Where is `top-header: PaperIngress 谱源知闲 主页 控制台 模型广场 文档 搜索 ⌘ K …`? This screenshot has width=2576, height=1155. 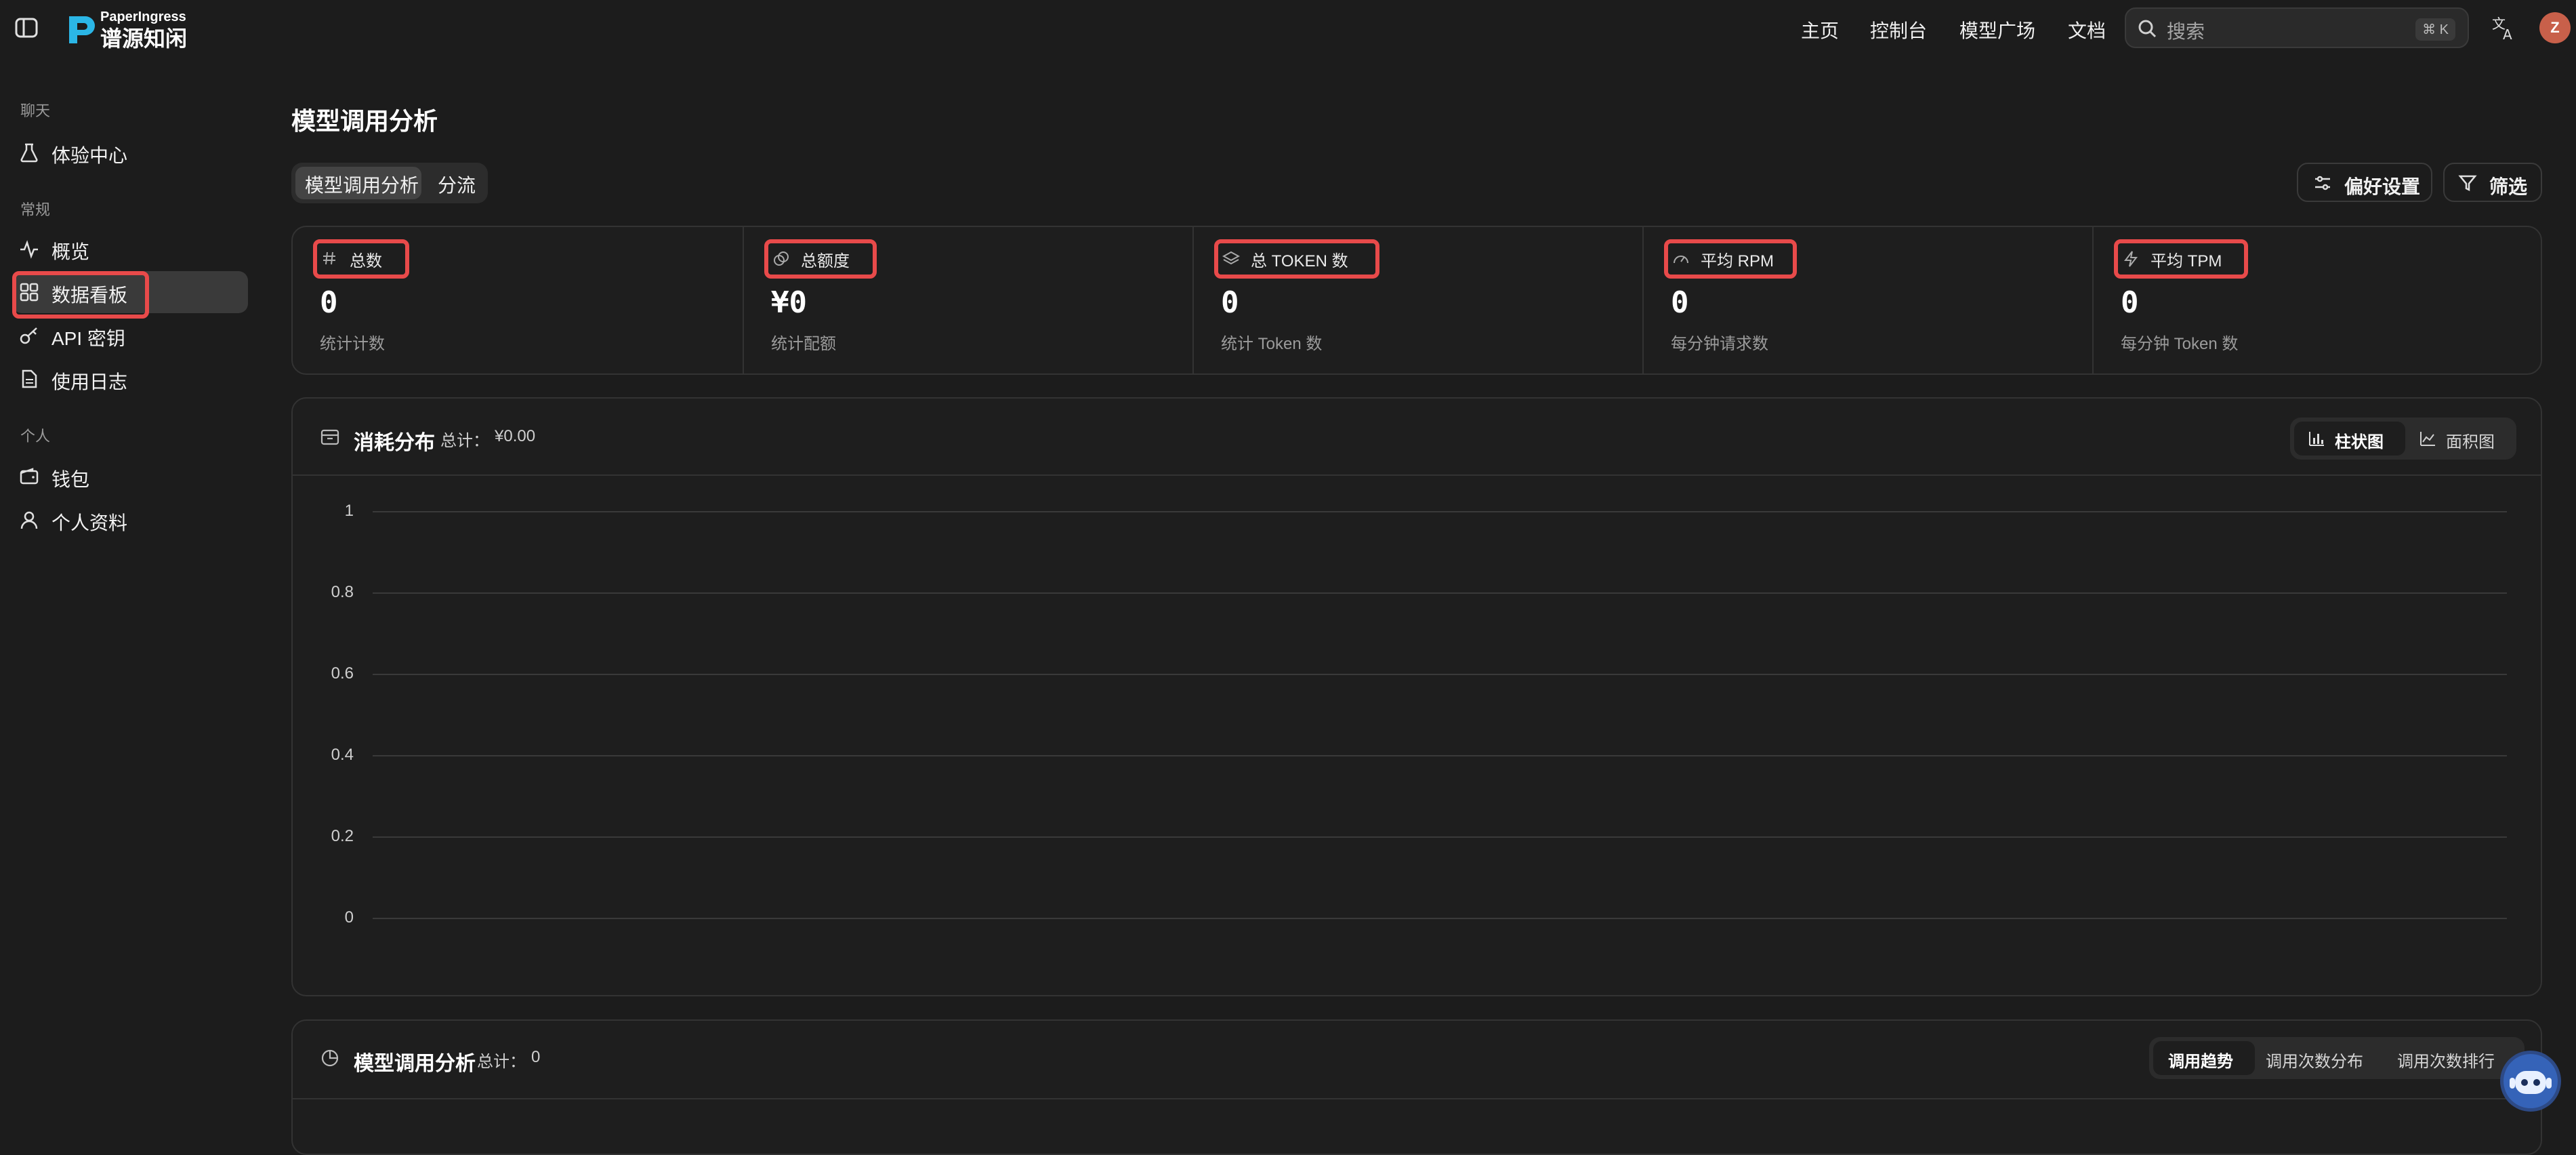
top-header: PaperIngress 谱源知闲 主页 控制台 模型广场 文档 搜索 ⌘ K … is located at coordinates (1288, 32).